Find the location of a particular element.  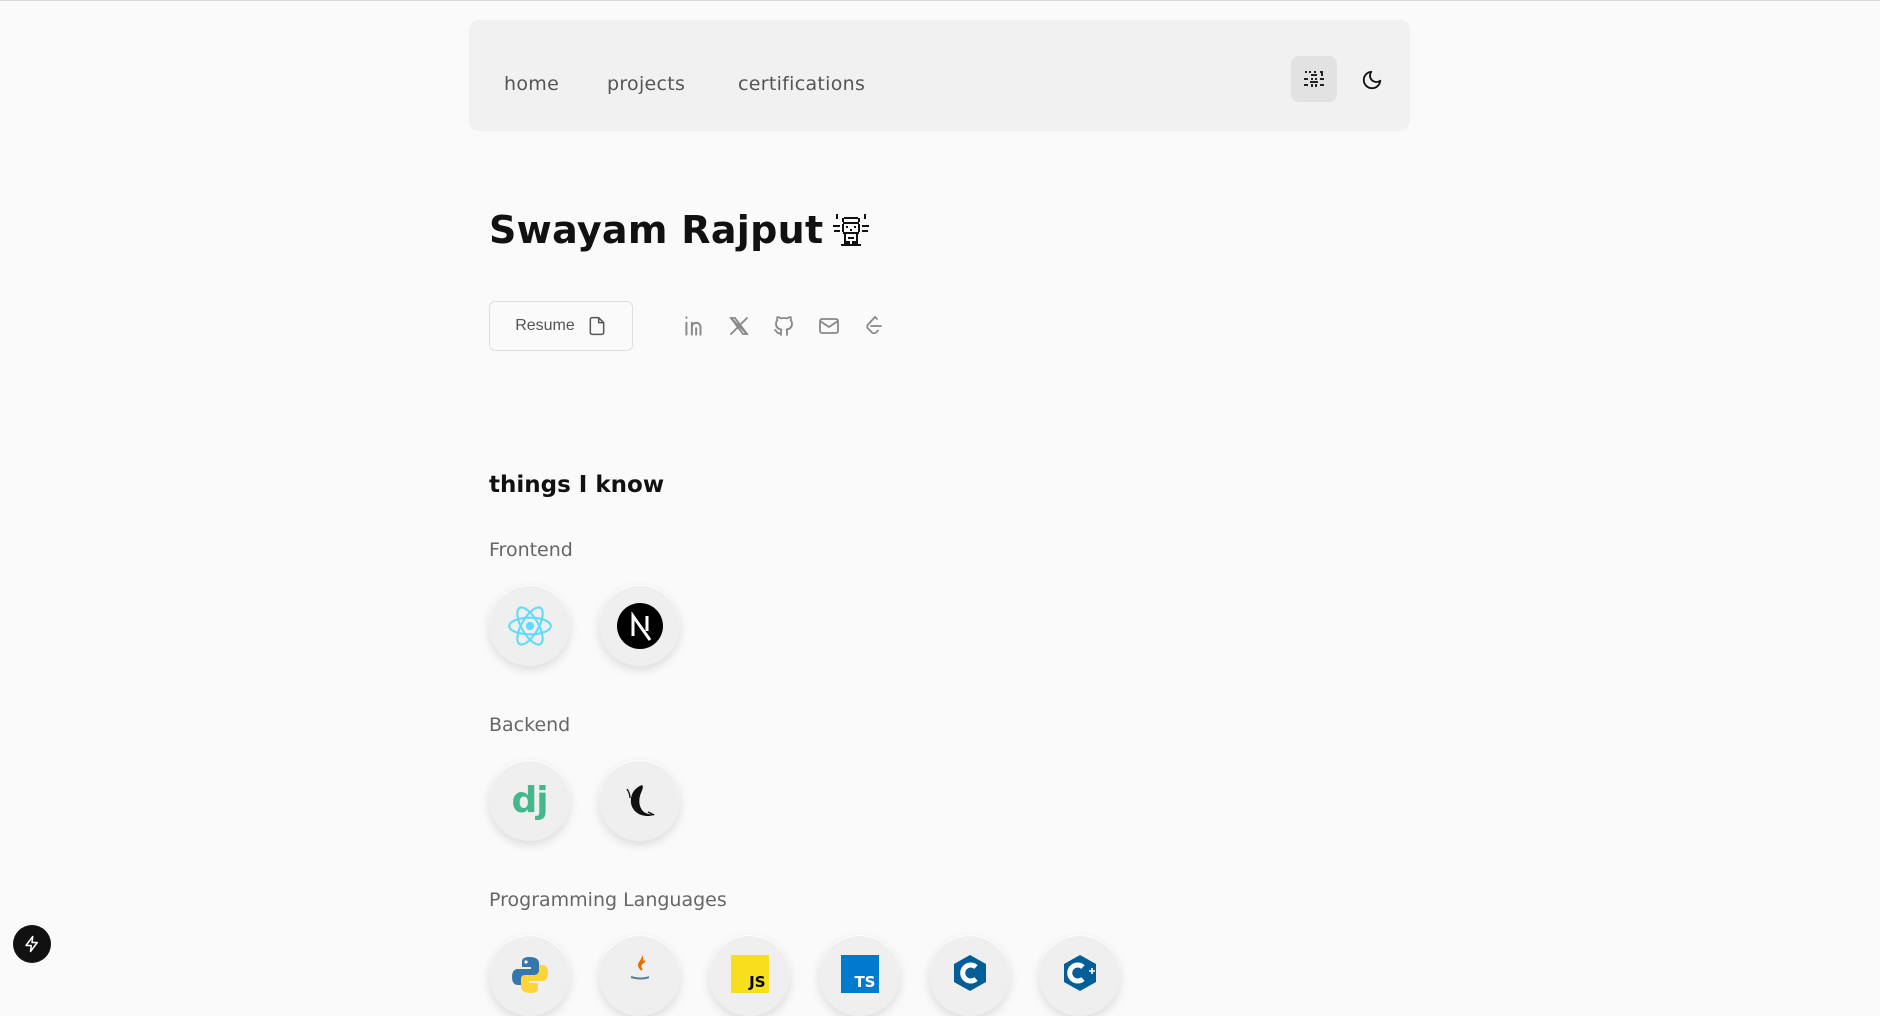

nav-link-certifications: certifications is located at coordinates (801, 84).